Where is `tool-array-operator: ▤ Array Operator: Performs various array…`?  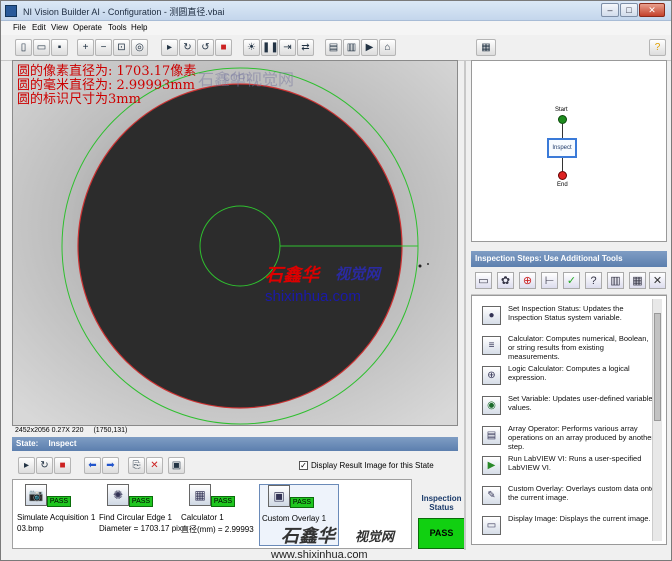
tool-array-operator: ▤ Array Operator: Performs various array… is located at coordinates (566, 440).